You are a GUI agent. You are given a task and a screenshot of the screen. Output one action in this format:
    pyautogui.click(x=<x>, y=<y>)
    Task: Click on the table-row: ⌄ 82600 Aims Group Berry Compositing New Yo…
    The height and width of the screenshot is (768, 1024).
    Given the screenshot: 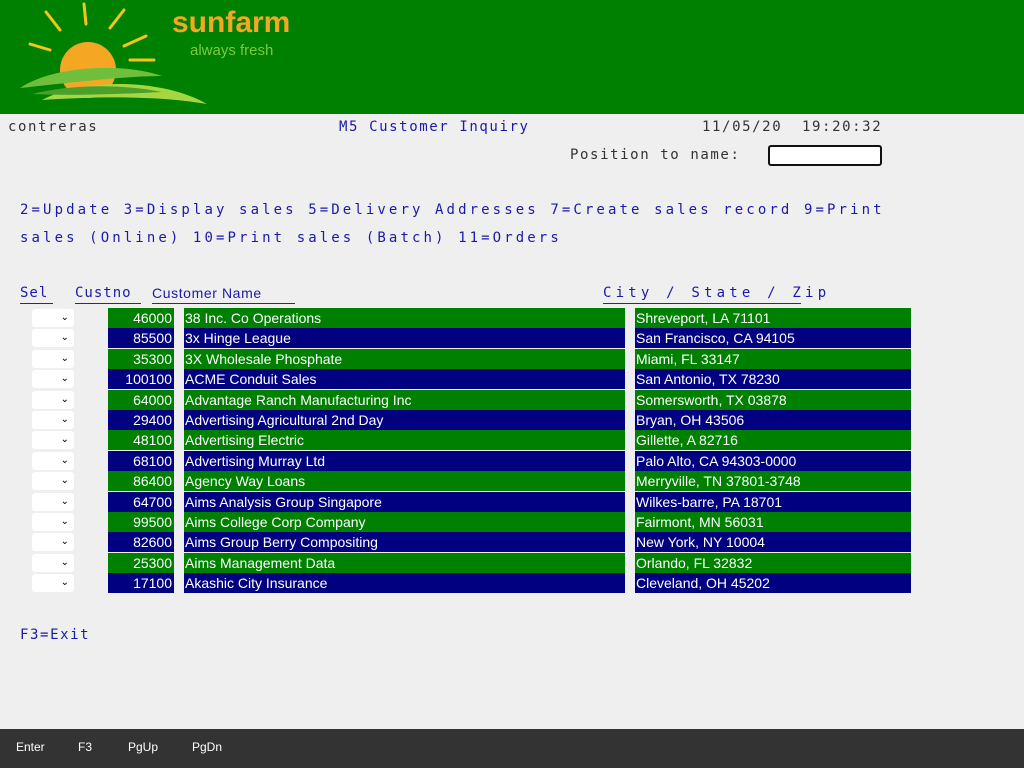 What is the action you would take?
    pyautogui.click(x=512, y=542)
    